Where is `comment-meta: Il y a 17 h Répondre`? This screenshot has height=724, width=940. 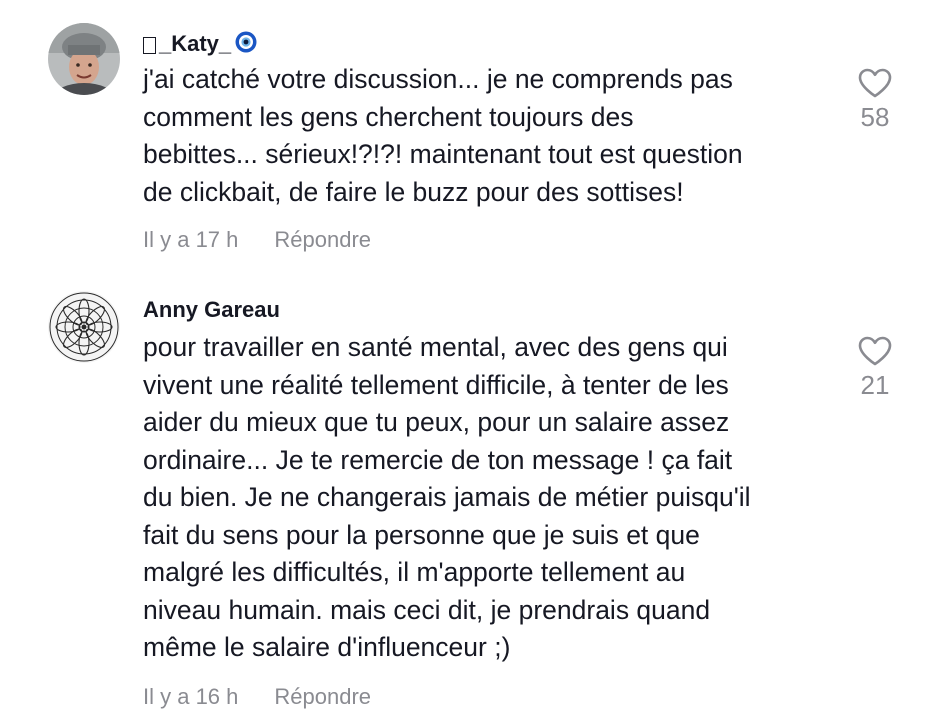
comment-meta: Il y a 17 h Répondre is located at coordinates (257, 240).